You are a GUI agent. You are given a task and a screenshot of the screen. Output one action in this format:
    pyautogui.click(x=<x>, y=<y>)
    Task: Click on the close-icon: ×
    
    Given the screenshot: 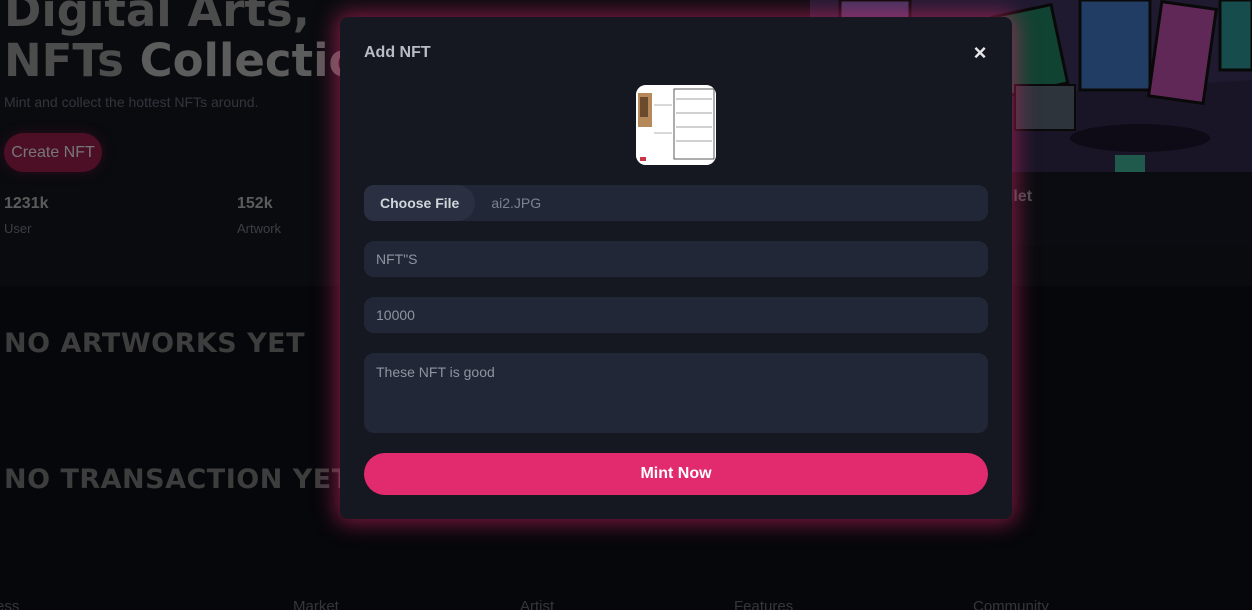 What is the action you would take?
    pyautogui.click(x=980, y=53)
    